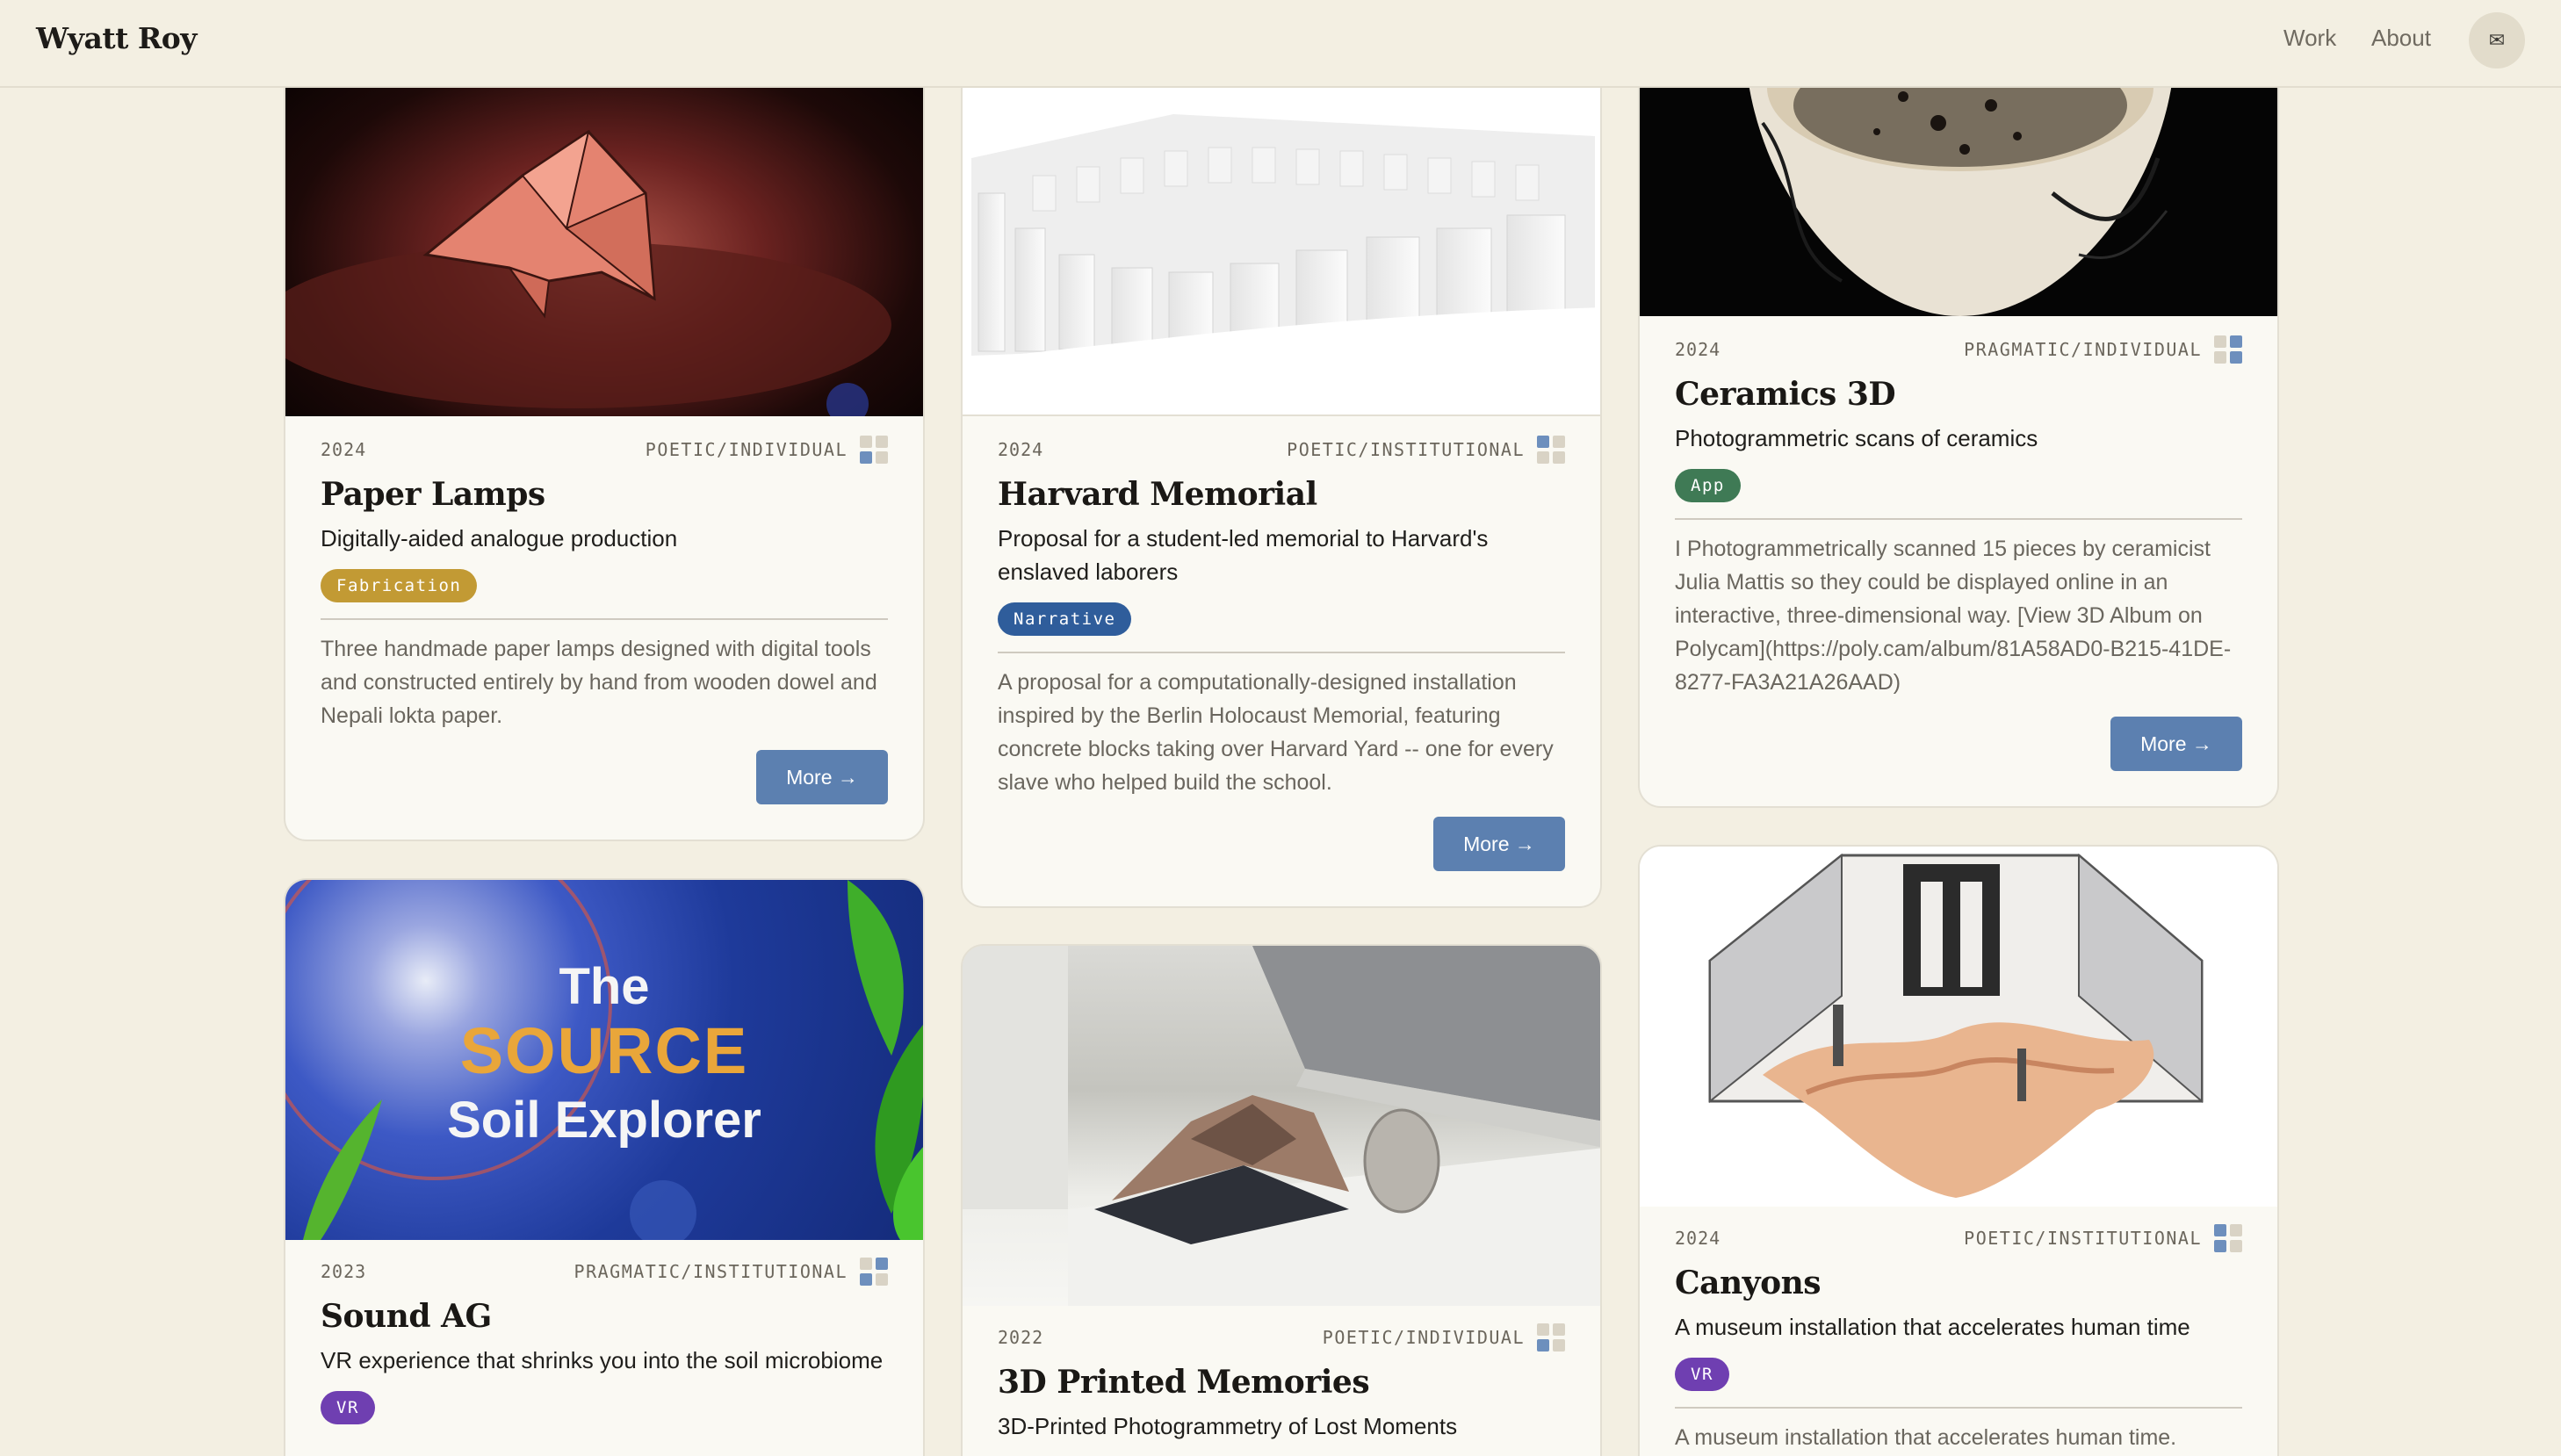 This screenshot has height=1456, width=2561. I want to click on tag-fabrication: Fabrication, so click(399, 585).